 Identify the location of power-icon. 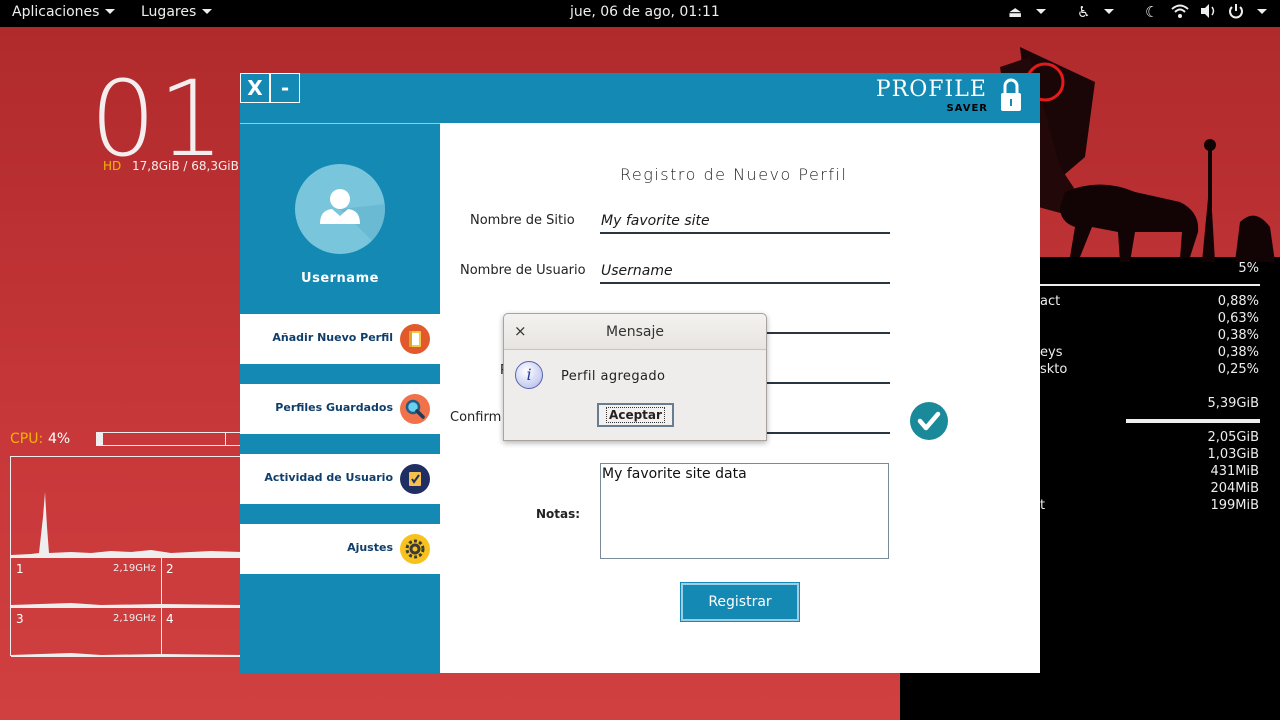
(1236, 13).